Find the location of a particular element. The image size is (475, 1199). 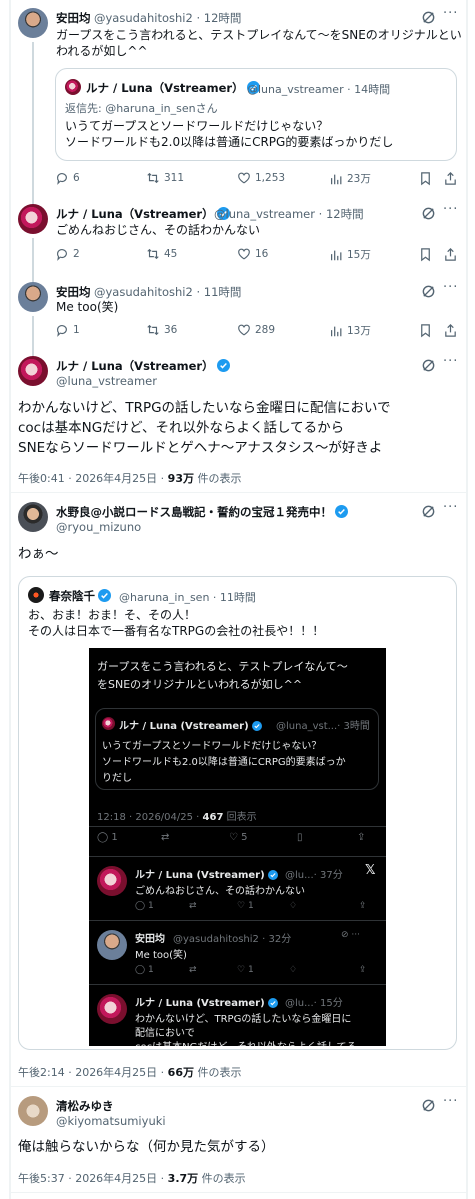

analytics-icon is located at coordinates (336, 331).